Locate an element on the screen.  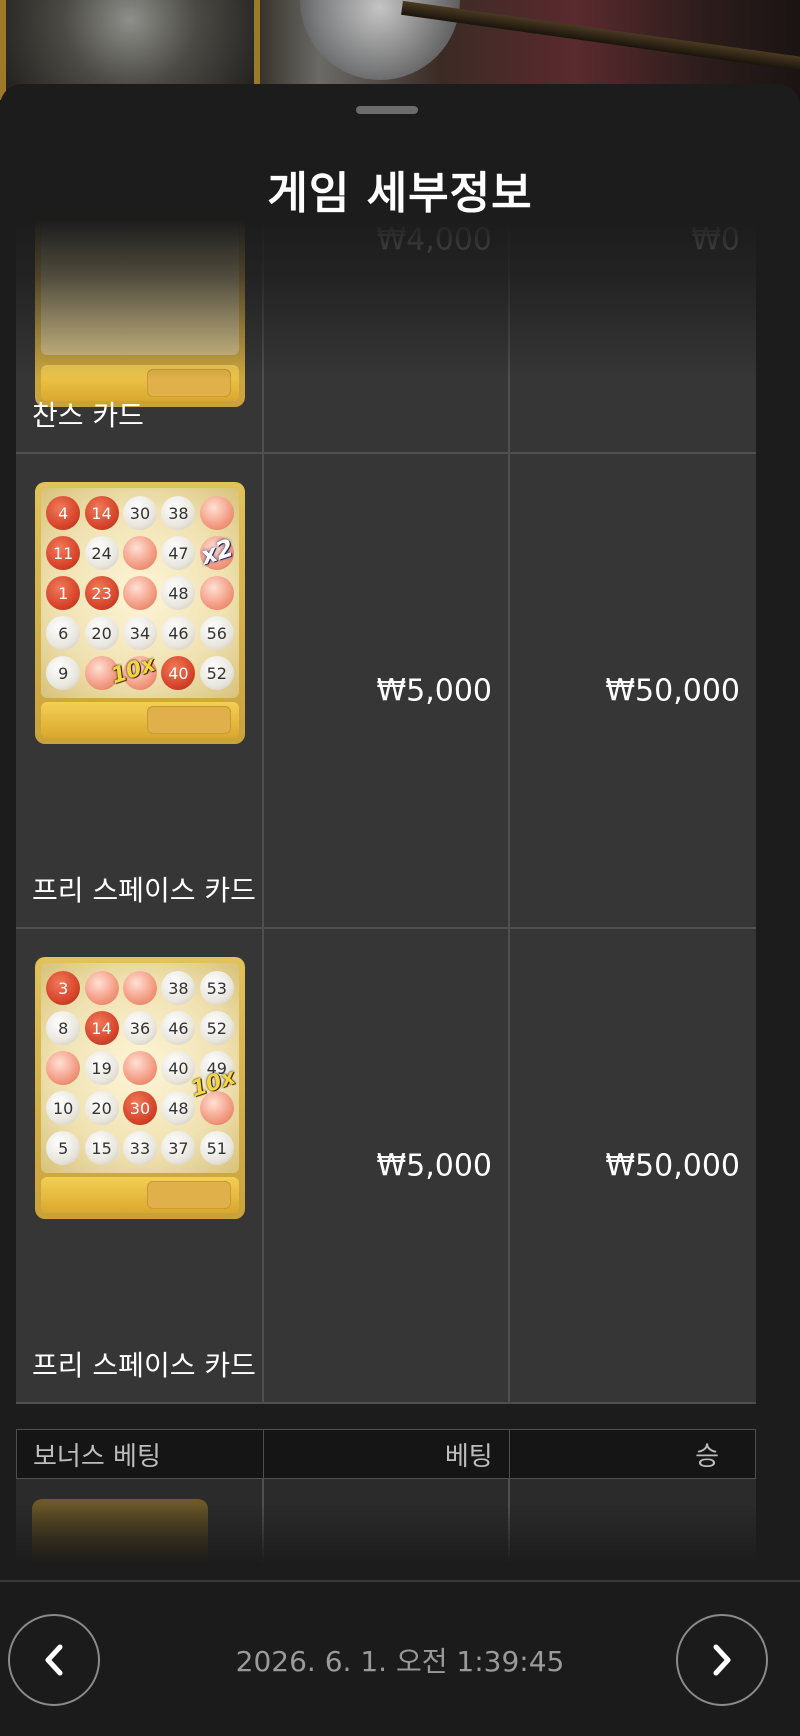
chevron-right-icon is located at coordinates (722, 1660).